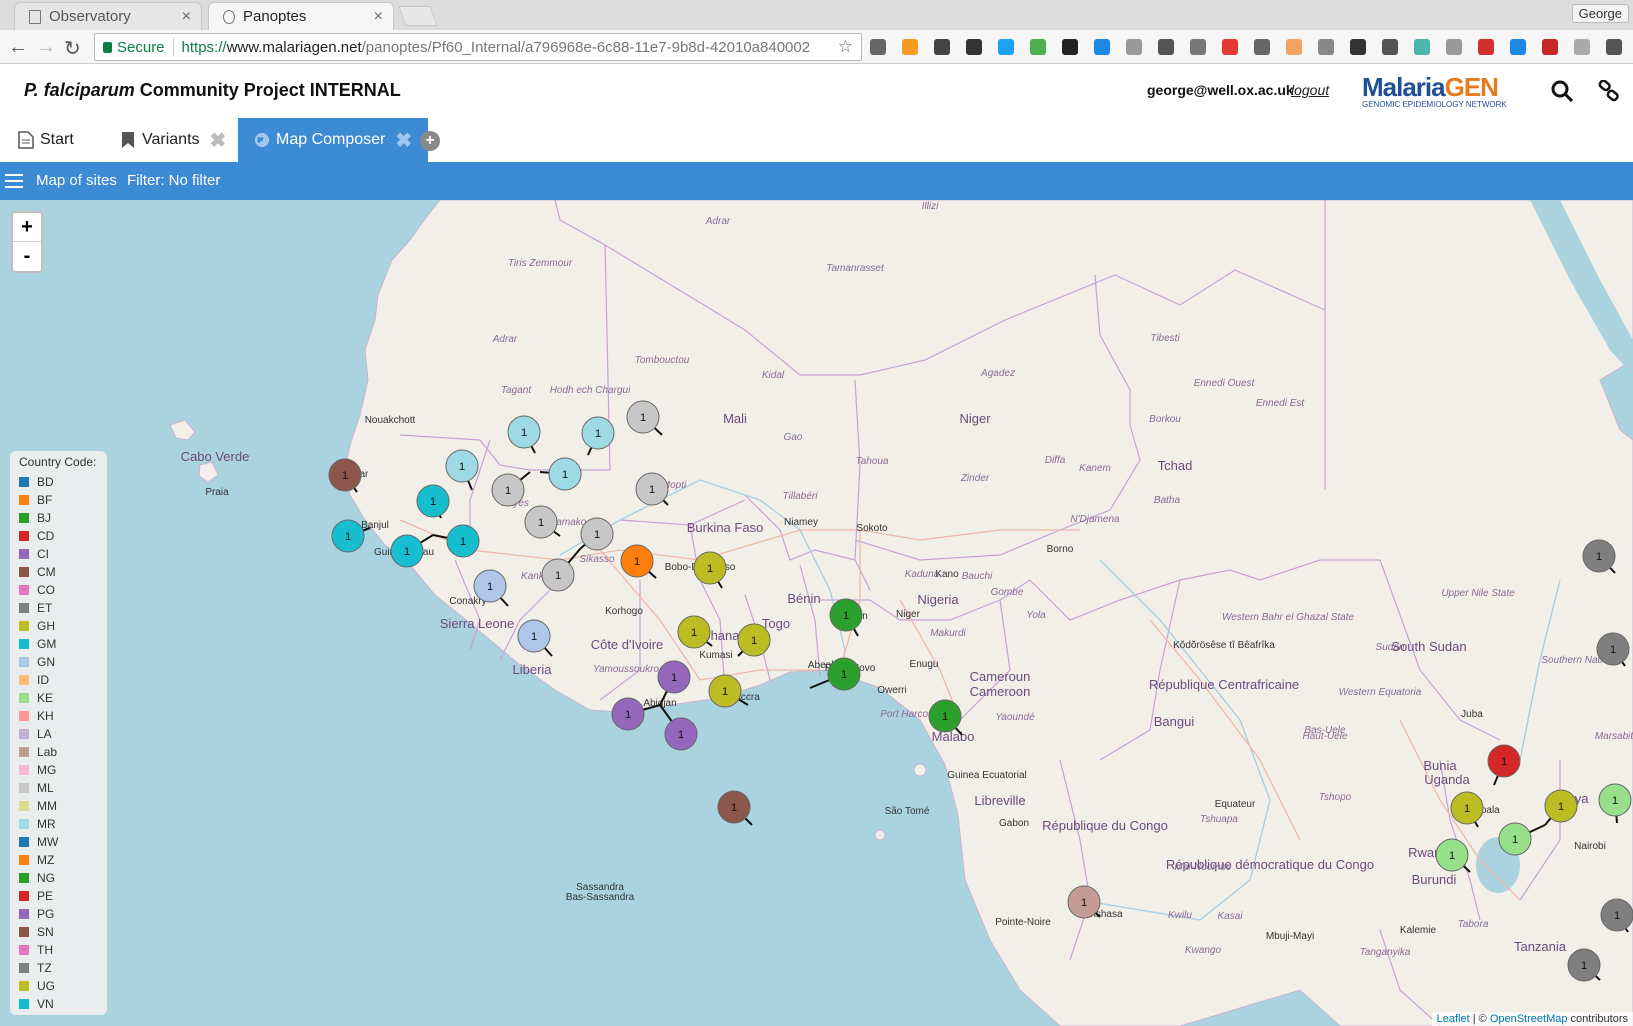  I want to click on forward-arrow-icon: →, so click(46, 47).